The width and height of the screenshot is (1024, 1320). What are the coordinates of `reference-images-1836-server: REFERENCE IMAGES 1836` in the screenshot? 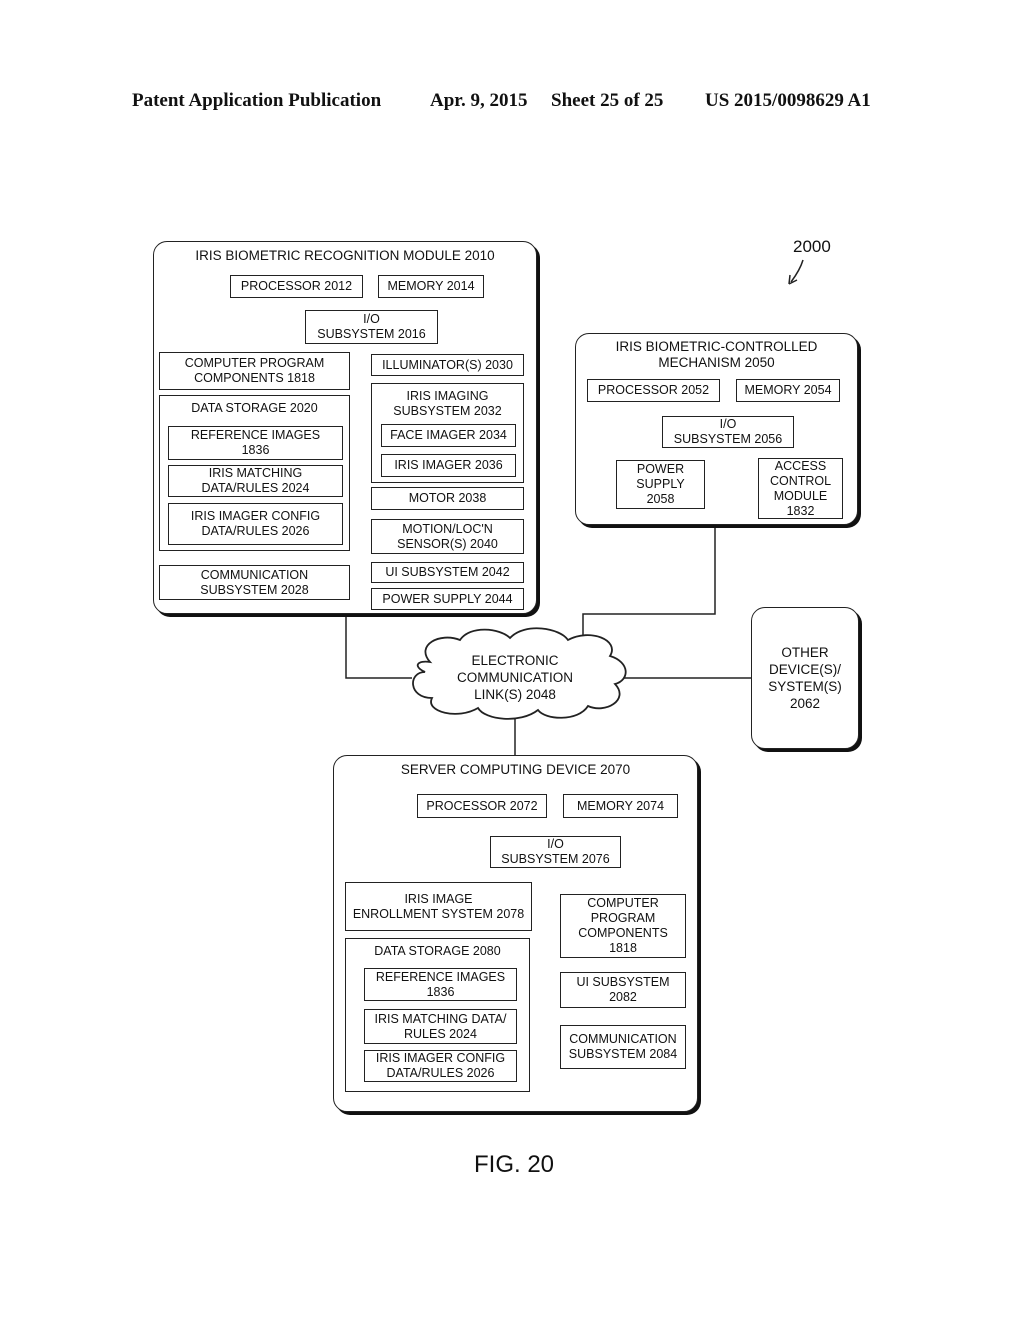 It's located at (440, 984).